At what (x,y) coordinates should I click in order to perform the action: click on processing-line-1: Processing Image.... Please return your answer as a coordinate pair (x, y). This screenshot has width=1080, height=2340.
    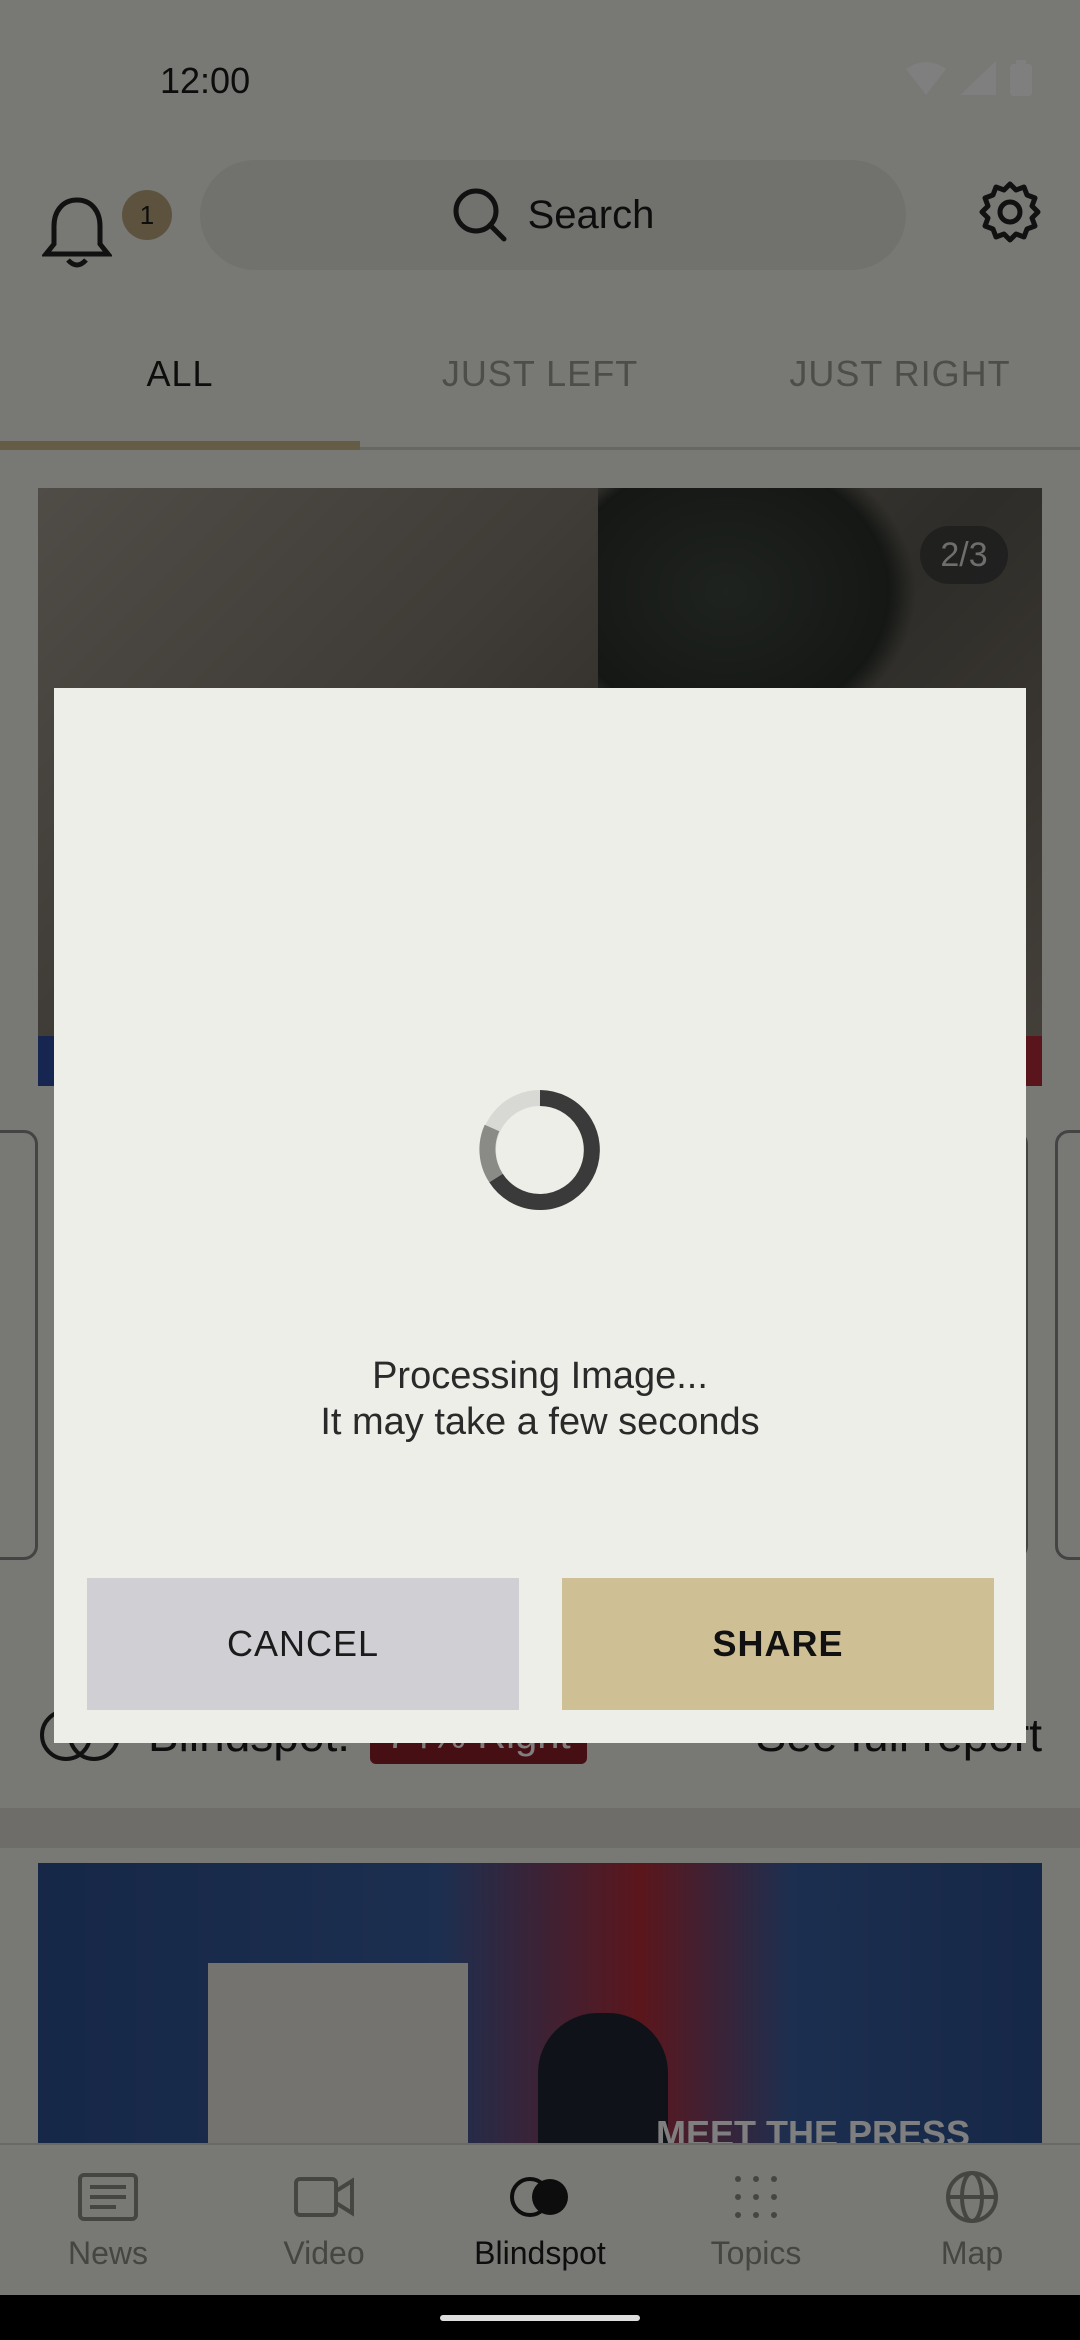
    Looking at the image, I should click on (540, 1376).